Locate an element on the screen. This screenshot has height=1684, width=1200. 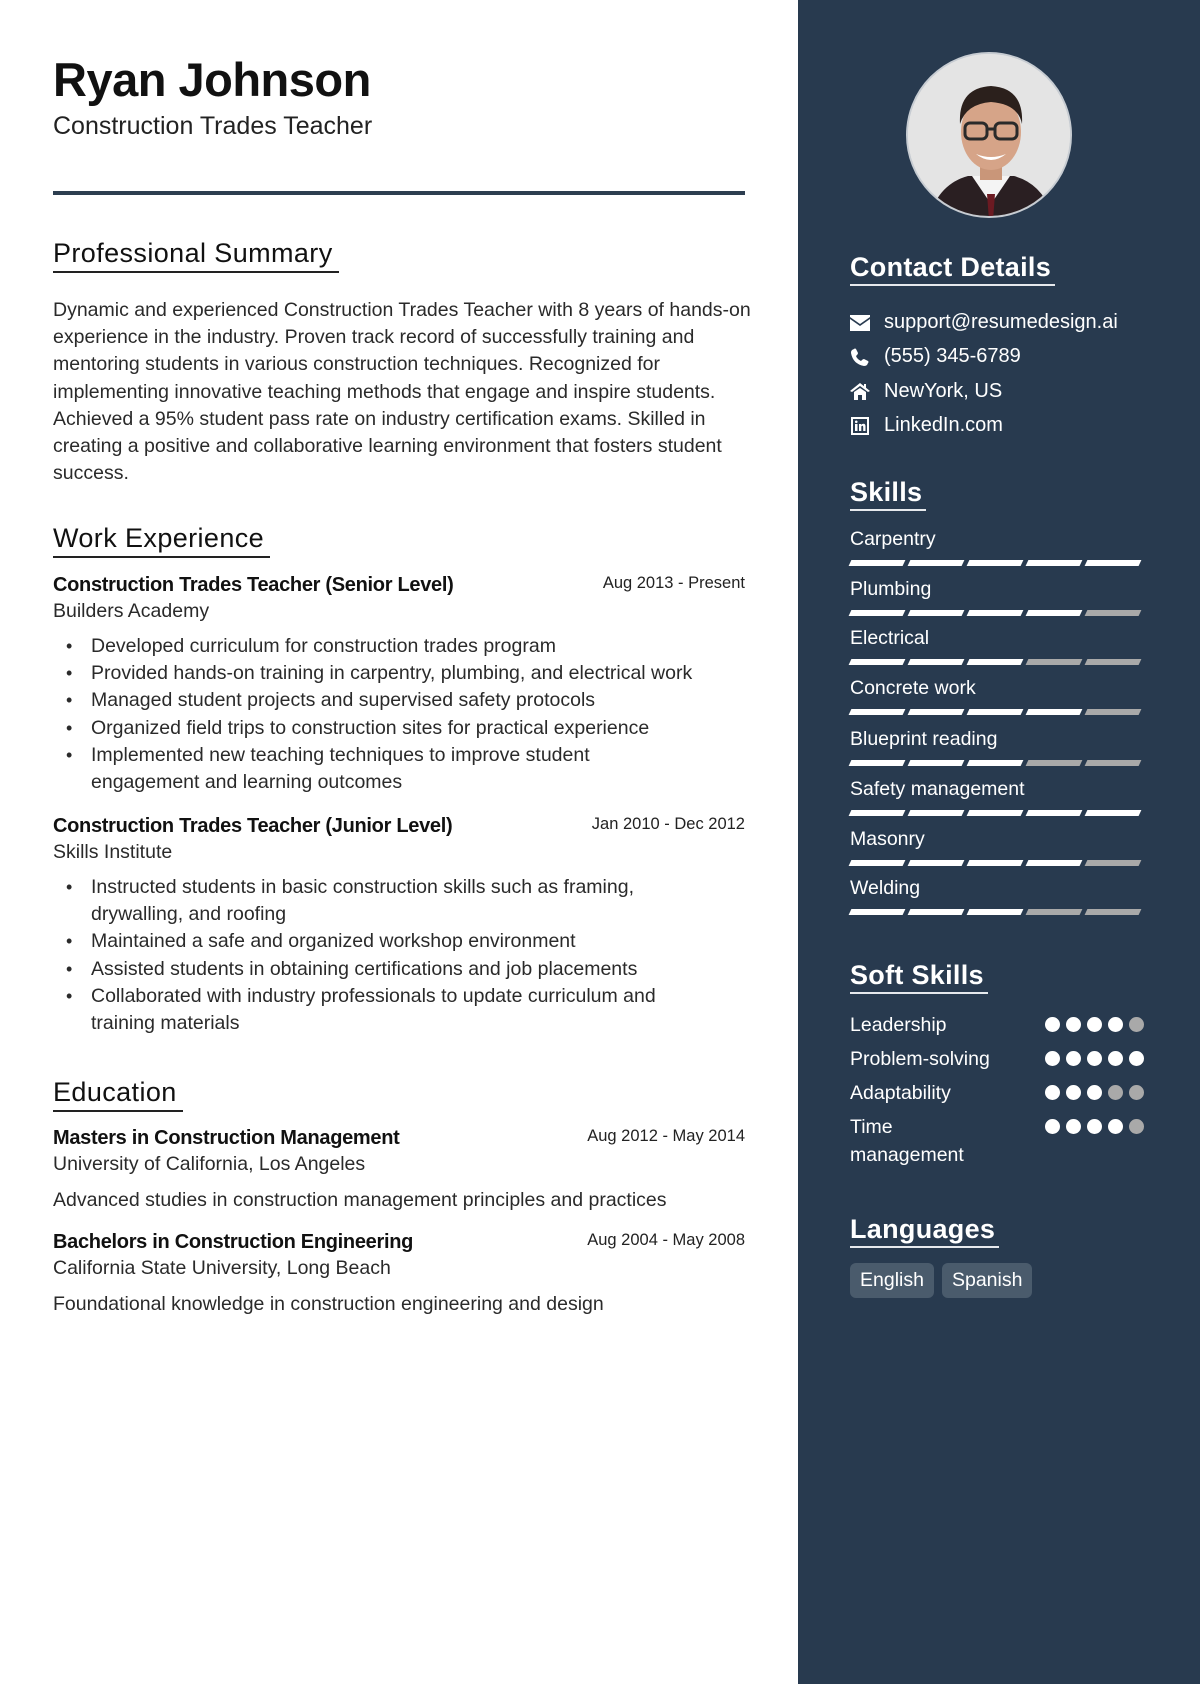
soft-skill-item: Leadership is located at coordinates (1000, 1025).